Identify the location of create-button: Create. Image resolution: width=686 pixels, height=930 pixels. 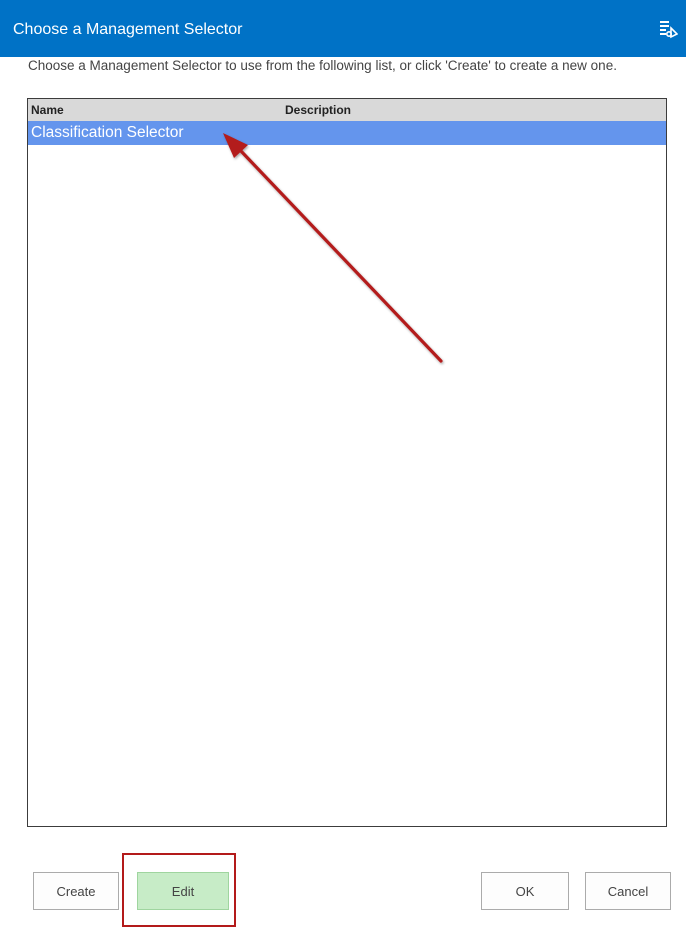
(76, 891).